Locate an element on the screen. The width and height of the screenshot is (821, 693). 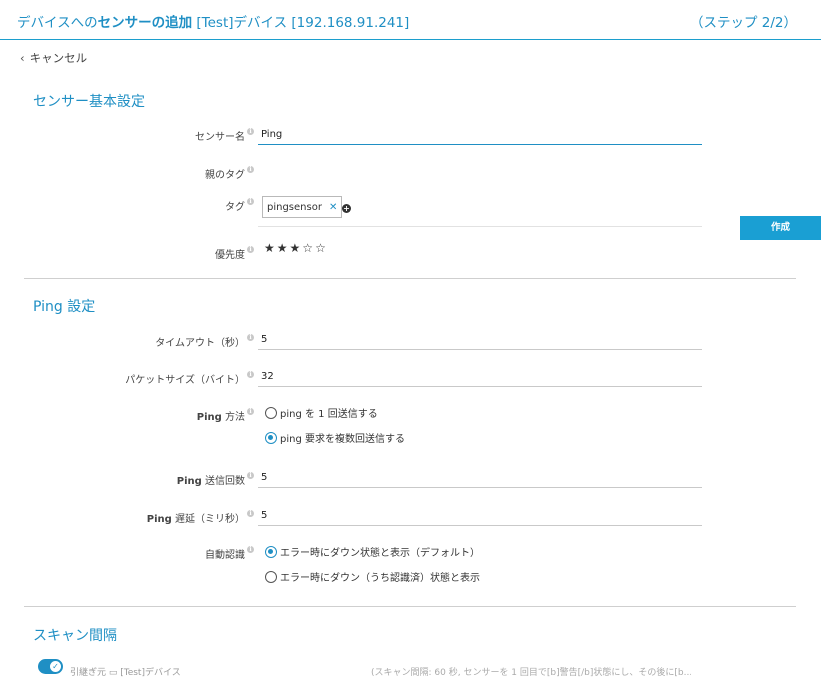
ping-delay-label-rest: 遅延（ミリ秒） is located at coordinates (208, 519).